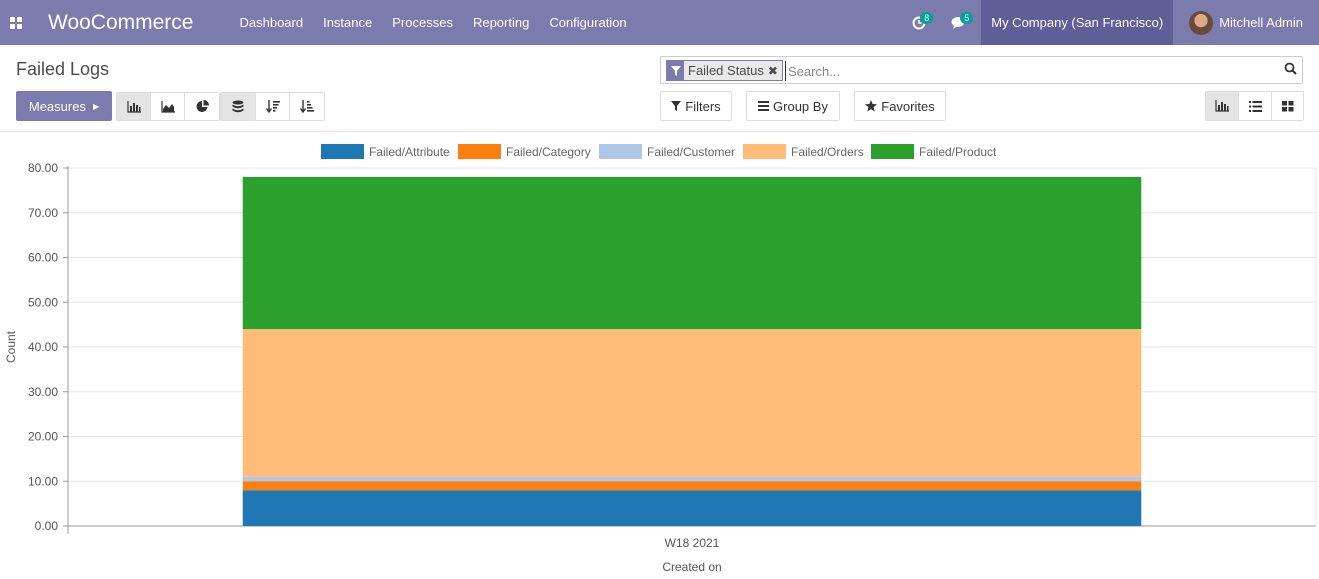  I want to click on sort-ascending-icon, so click(307, 106).